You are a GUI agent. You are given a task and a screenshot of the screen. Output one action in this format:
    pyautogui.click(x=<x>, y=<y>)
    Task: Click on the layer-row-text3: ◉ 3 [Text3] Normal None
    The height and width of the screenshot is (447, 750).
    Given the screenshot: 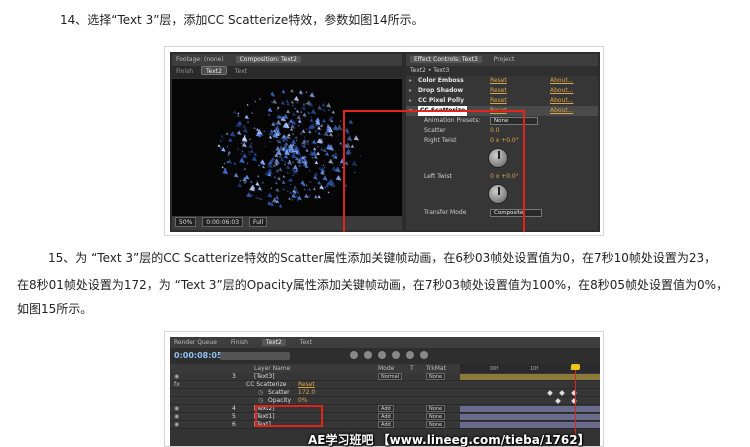 What is the action you would take?
    pyautogui.click(x=385, y=377)
    